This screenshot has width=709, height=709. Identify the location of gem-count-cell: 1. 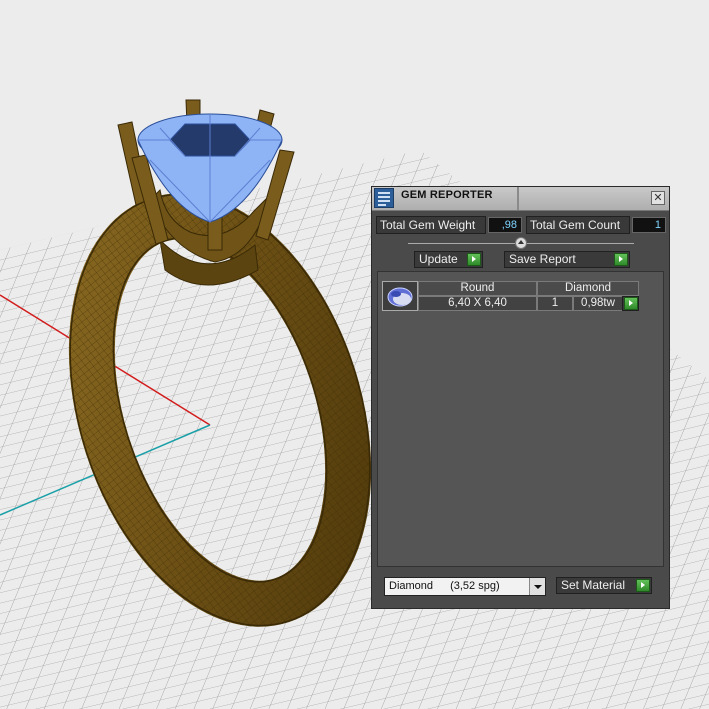
(555, 303).